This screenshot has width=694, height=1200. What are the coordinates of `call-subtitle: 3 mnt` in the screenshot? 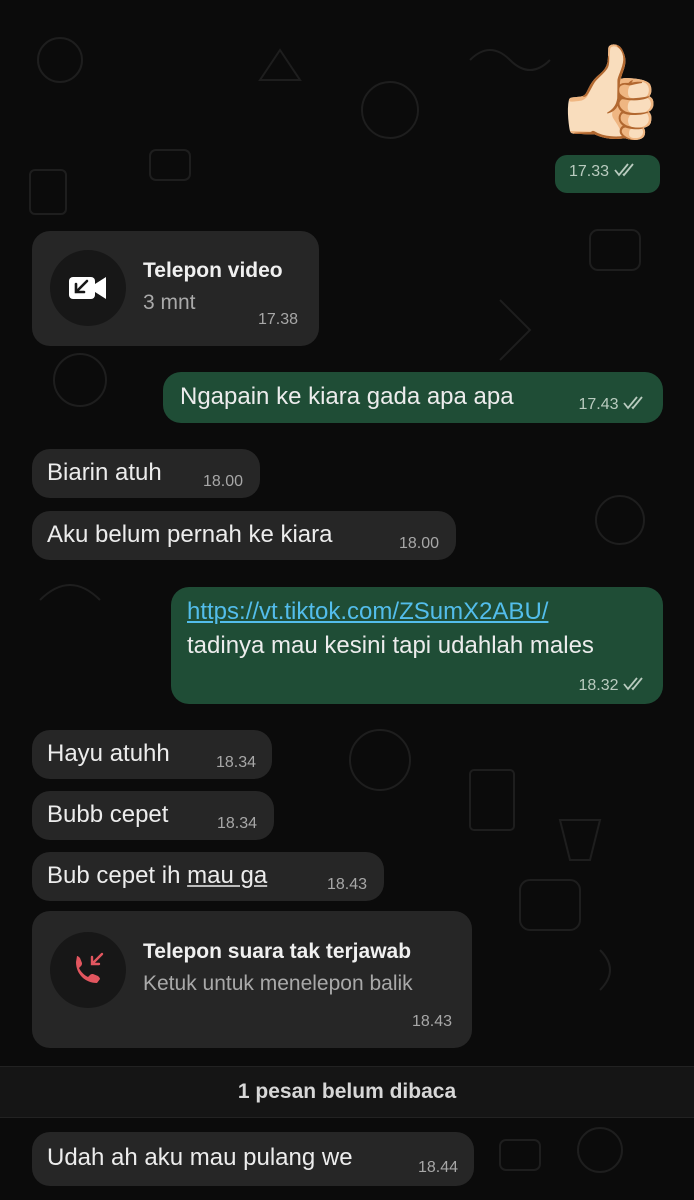 It's located at (169, 302).